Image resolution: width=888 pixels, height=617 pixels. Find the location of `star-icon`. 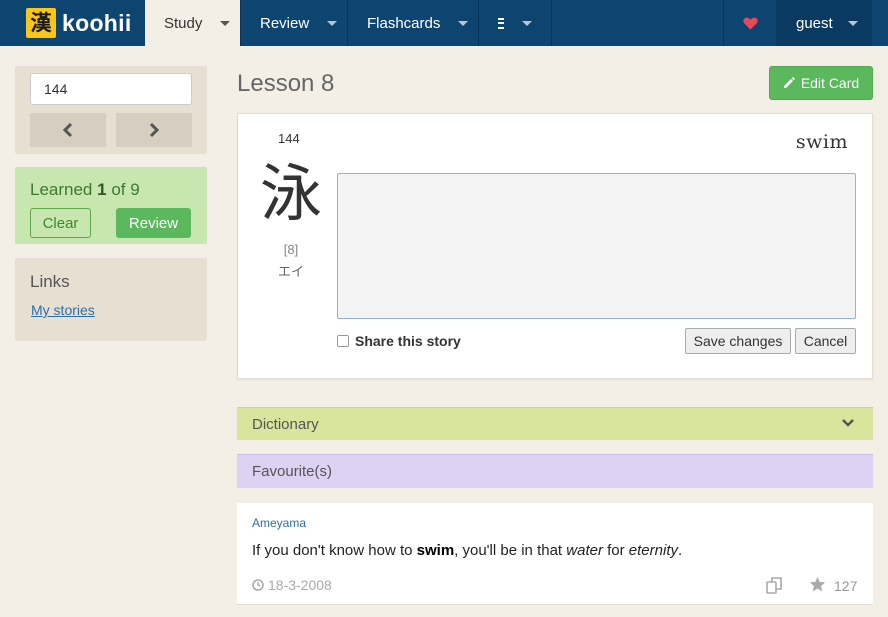

star-icon is located at coordinates (817, 584).